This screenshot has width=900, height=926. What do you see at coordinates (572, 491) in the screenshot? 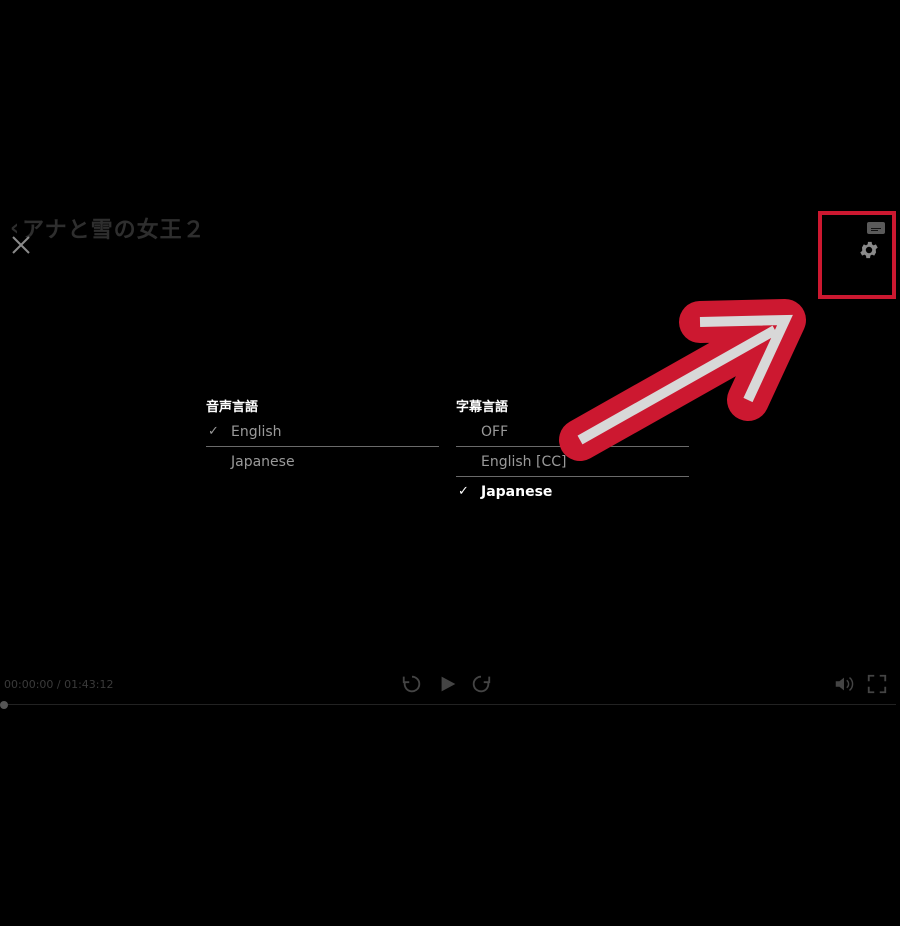
I see `subtitle-option-japanese: ✓ Japanese` at bounding box center [572, 491].